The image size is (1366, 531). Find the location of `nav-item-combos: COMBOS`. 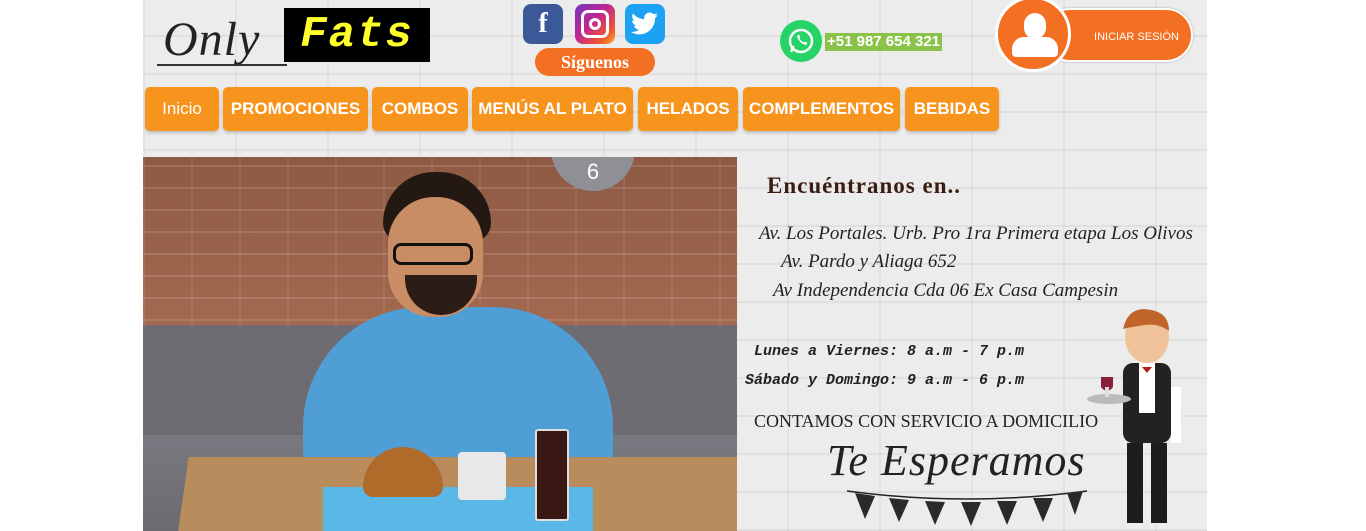

nav-item-combos: COMBOS is located at coordinates (420, 109).